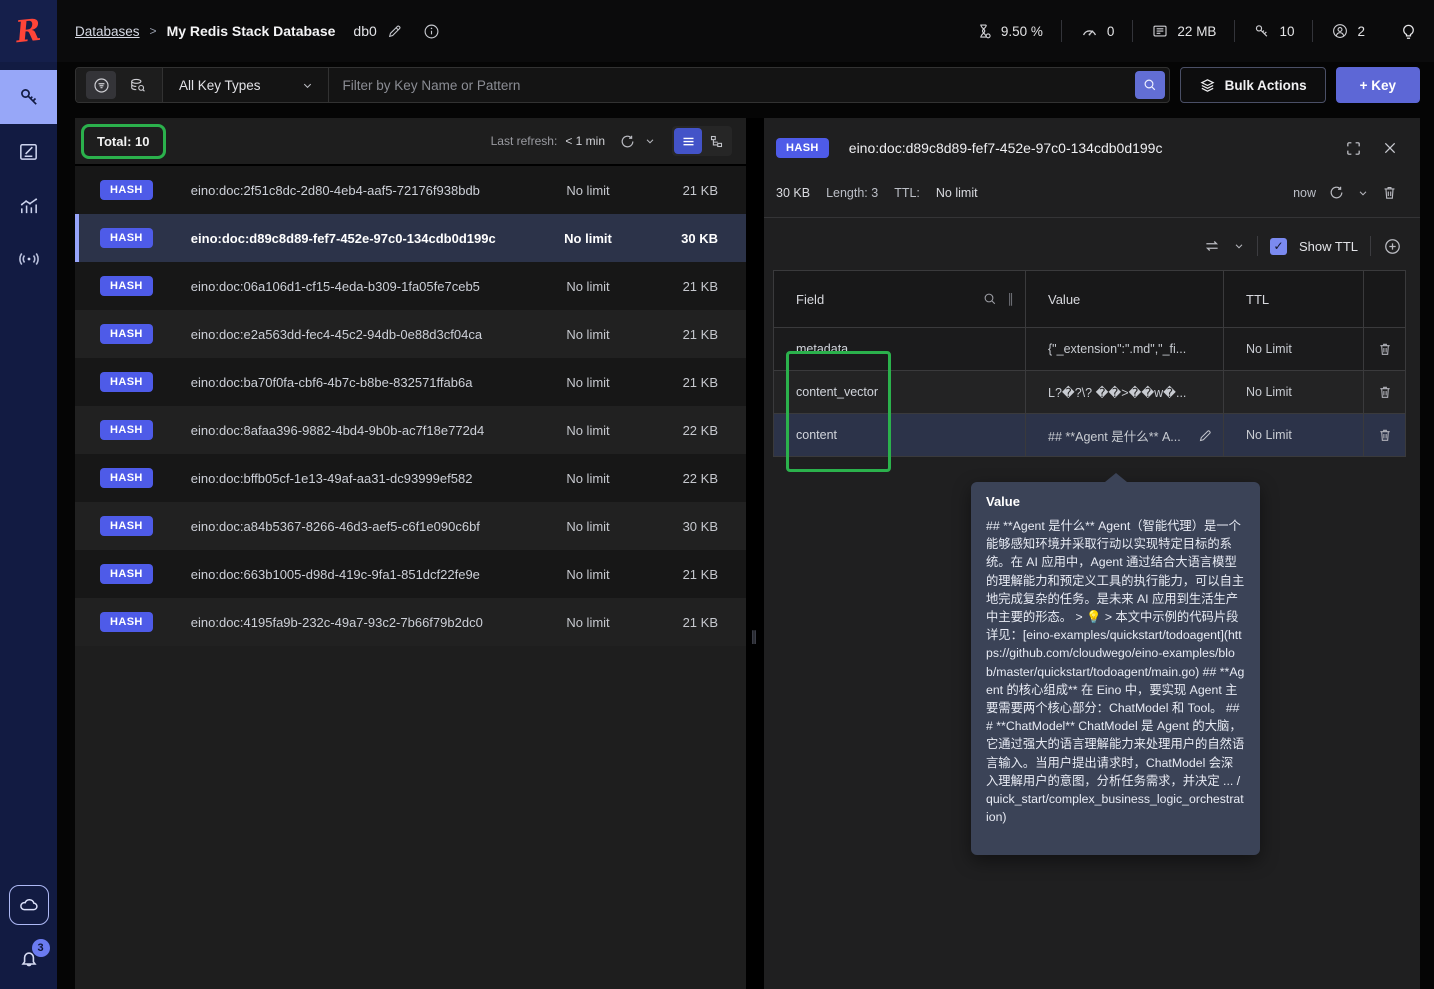 Image resolution: width=1434 pixels, height=989 pixels. I want to click on fullscreen-icon, so click(1353, 148).